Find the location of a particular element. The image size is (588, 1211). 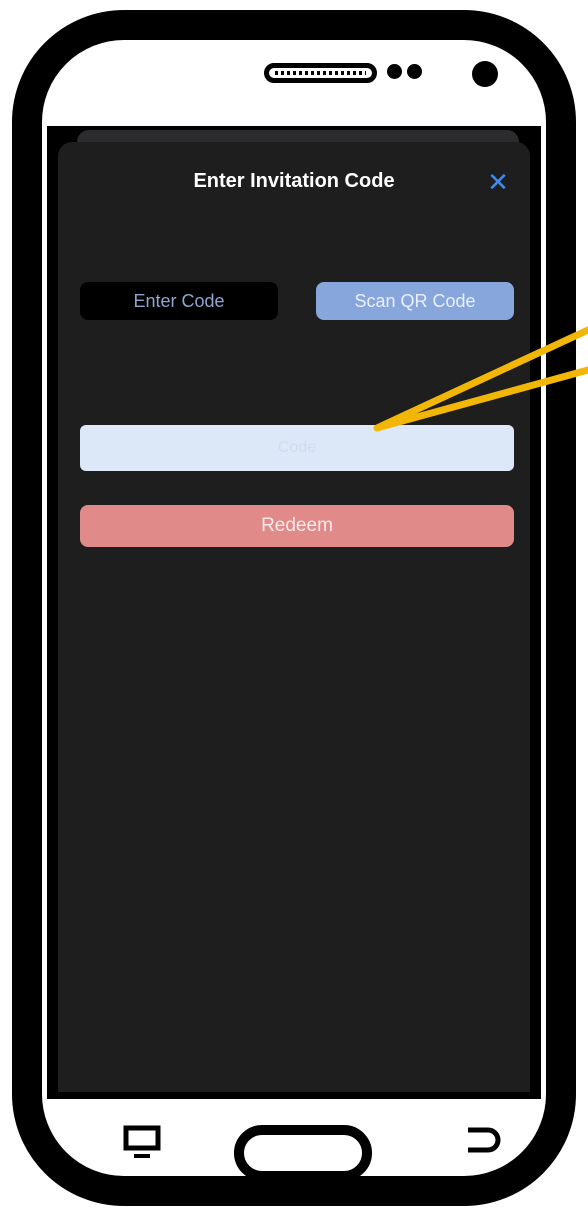

front-camera is located at coordinates (485, 74).